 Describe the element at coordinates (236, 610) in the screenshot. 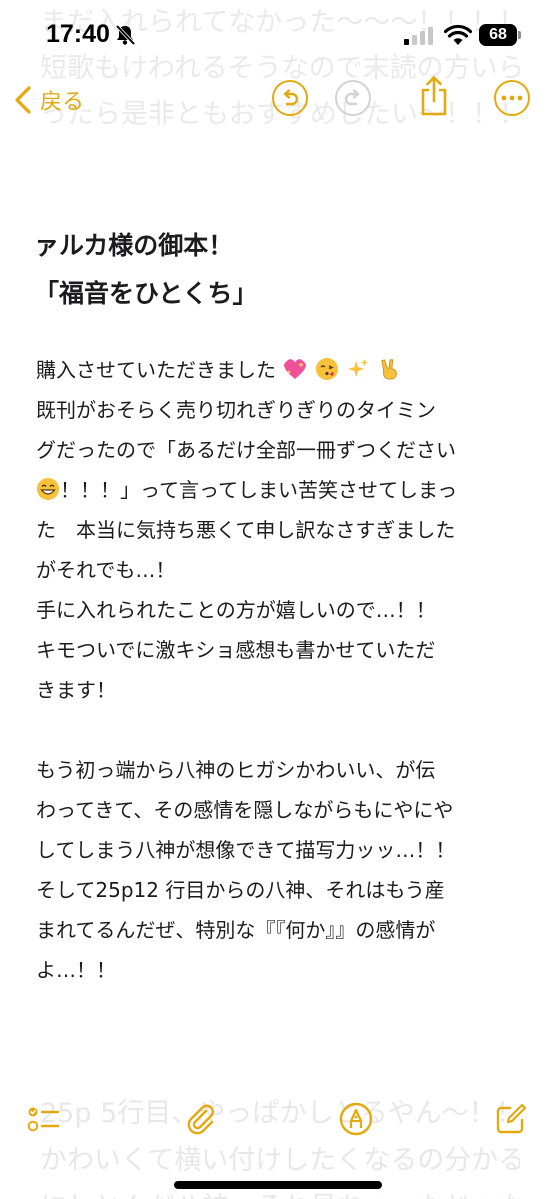

I see `body-line: 手に入れられたことの方が嬉しいので…！！` at that location.